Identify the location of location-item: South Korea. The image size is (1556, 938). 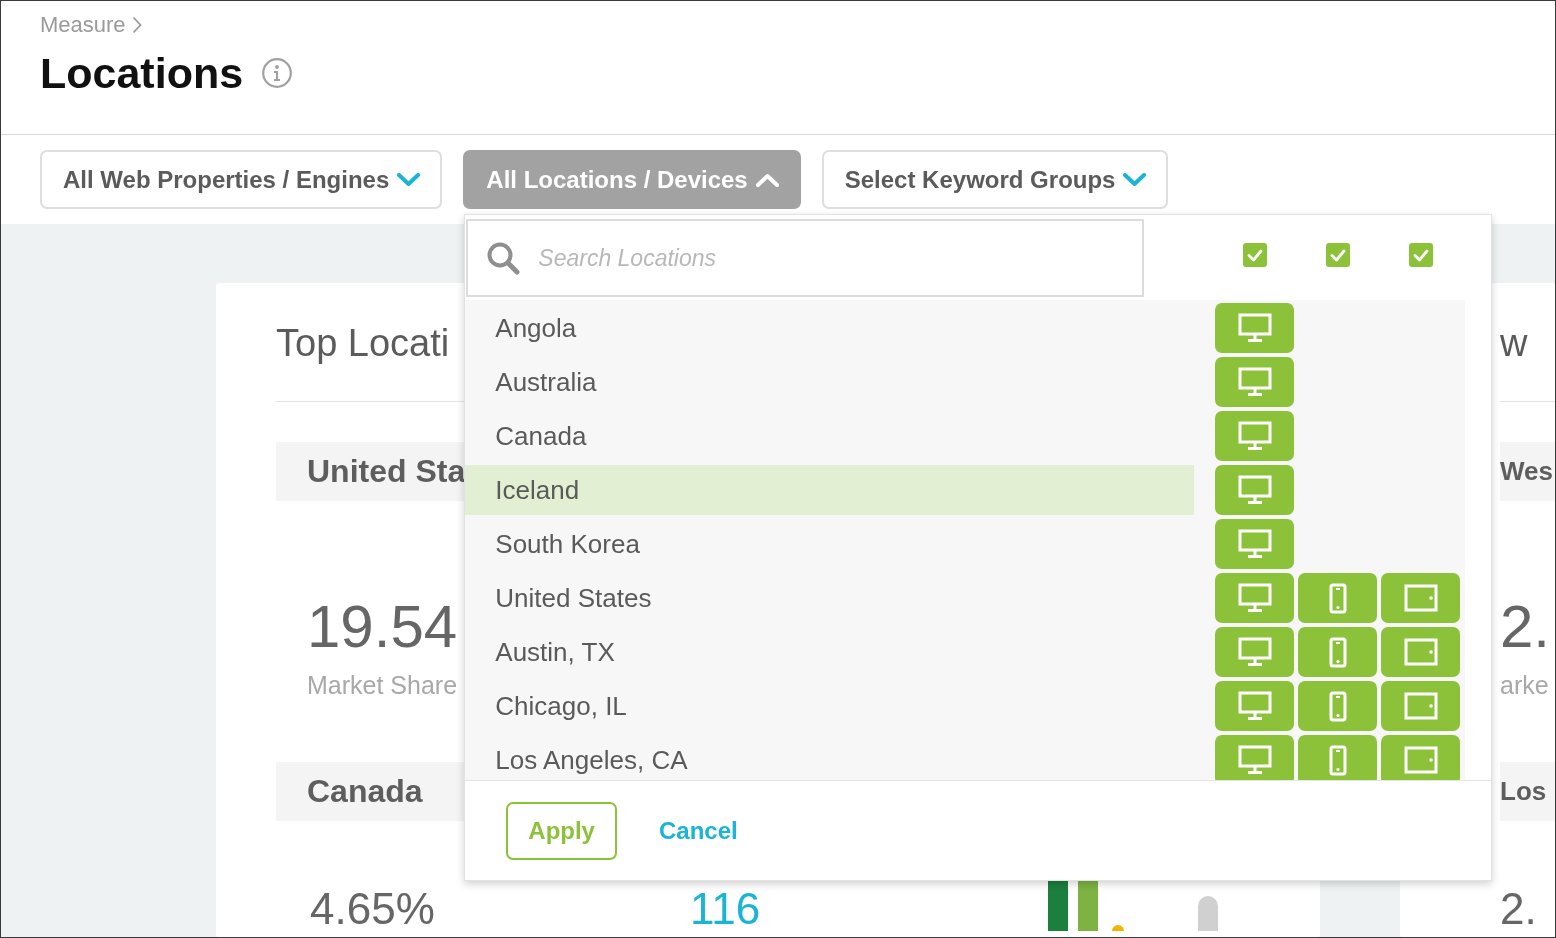
(830, 544).